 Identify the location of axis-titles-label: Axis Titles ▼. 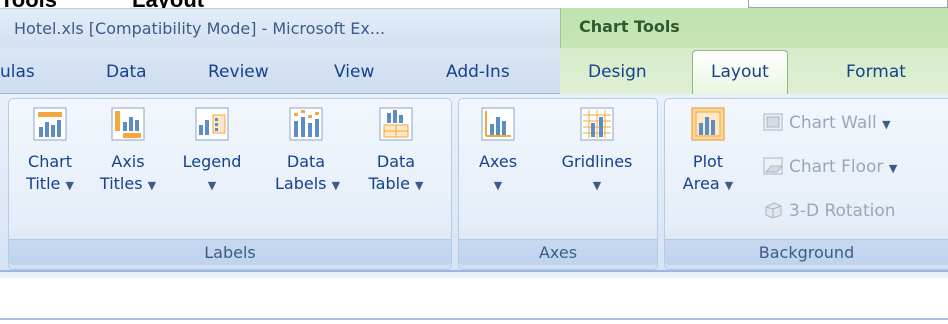
(128, 172).